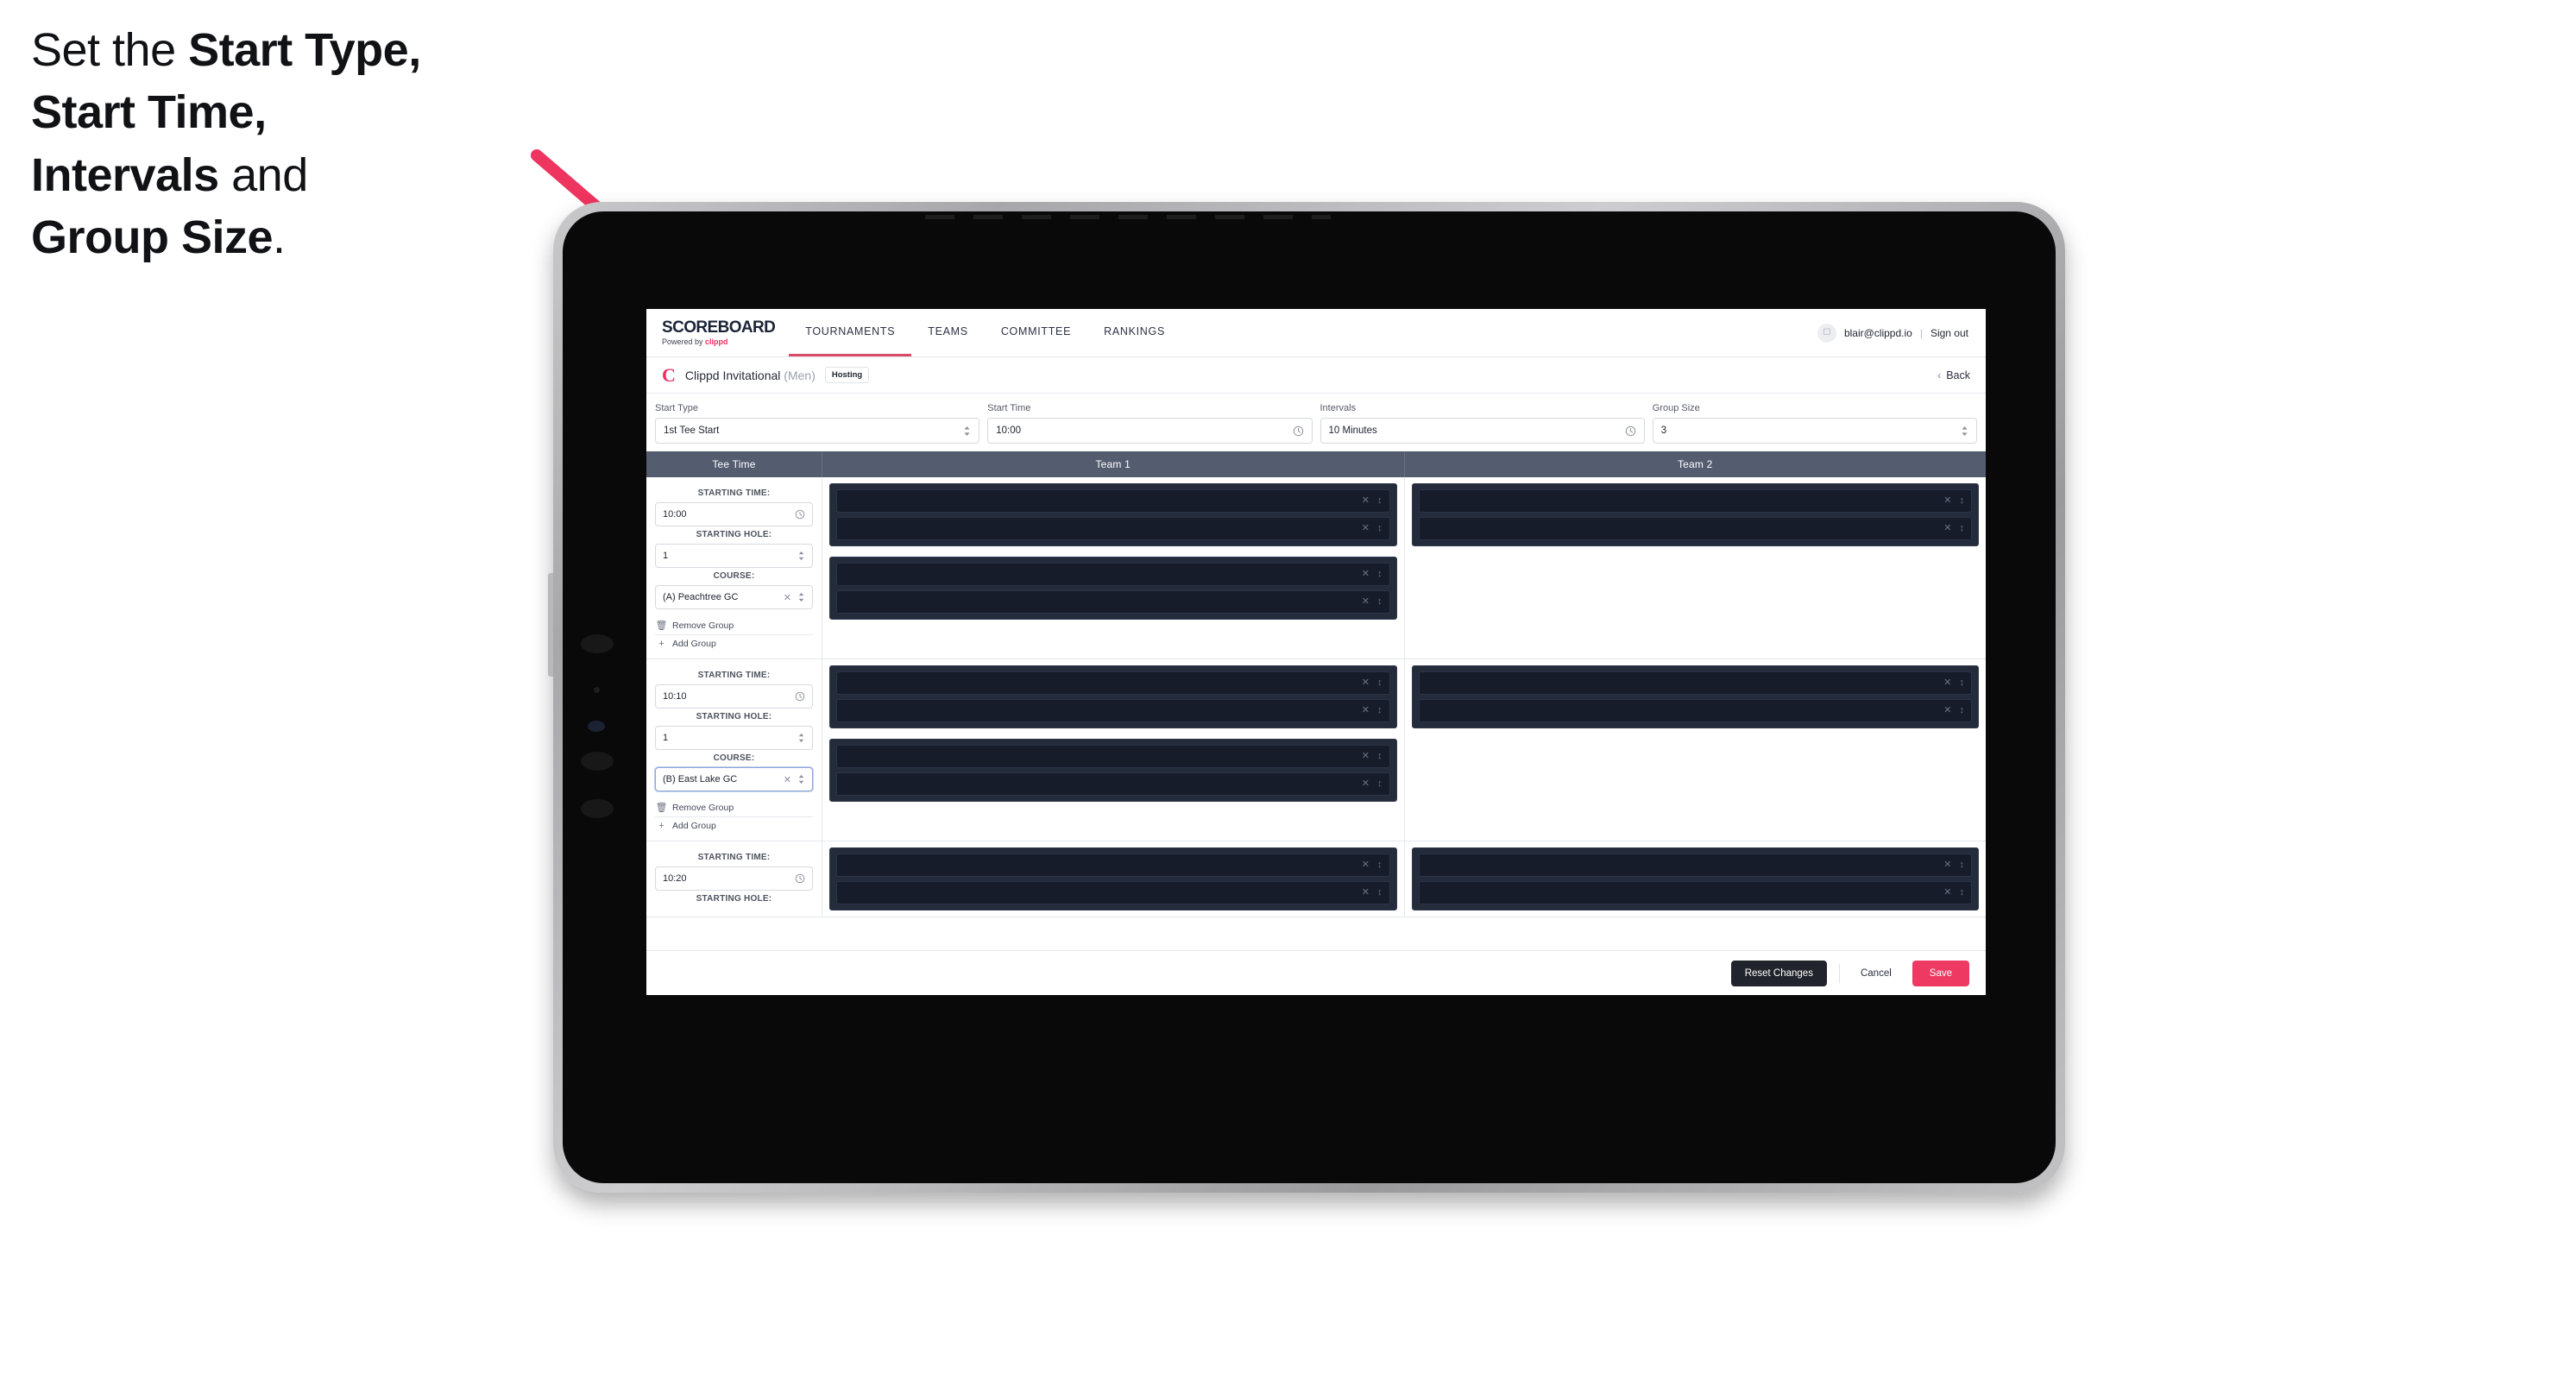 Image resolution: width=2576 pixels, height=1386 pixels. I want to click on group-size-value: 3, so click(1663, 431).